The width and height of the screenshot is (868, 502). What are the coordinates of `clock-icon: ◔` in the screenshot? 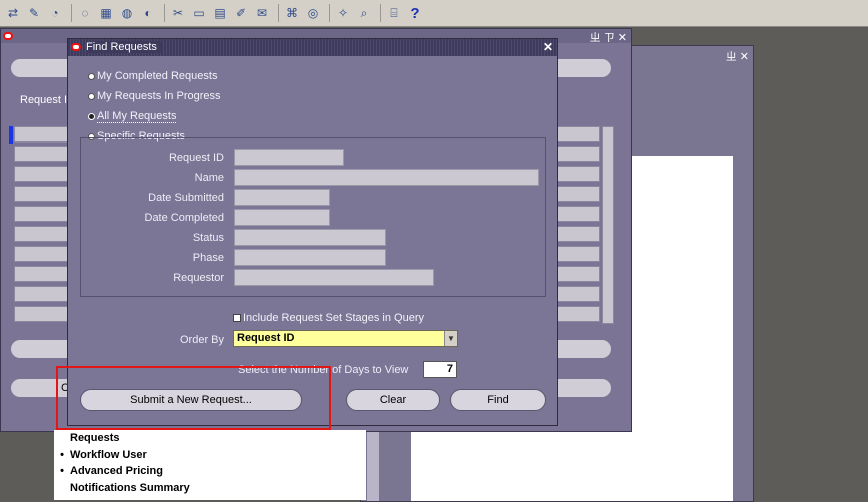 It's located at (55, 13).